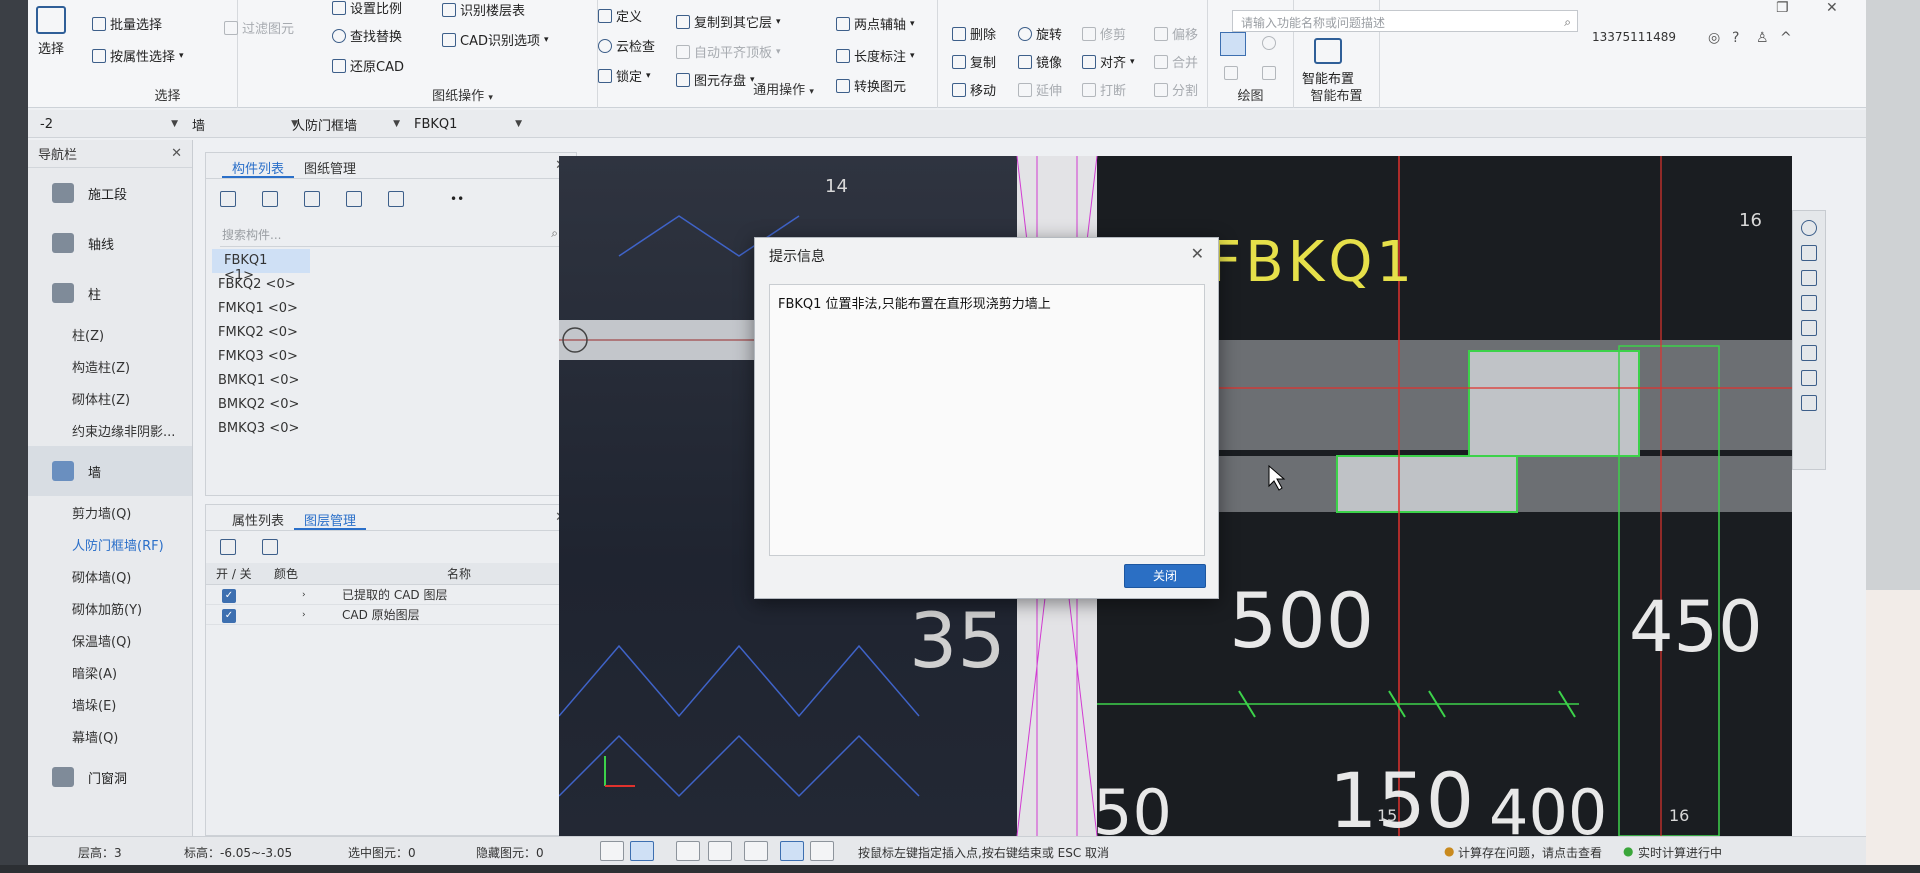  Describe the element at coordinates (1405, 21) in the screenshot. I see `function-search-input: 请输入功能名称或问题描述 ⌕` at that location.